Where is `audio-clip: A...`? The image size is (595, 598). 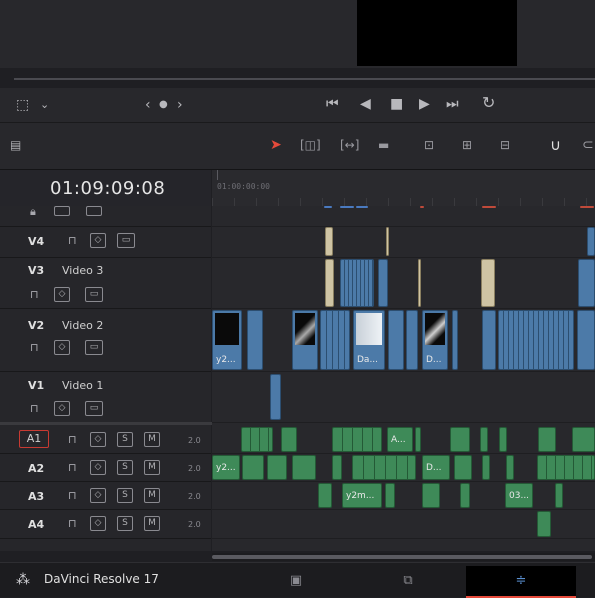
audio-clip: A... is located at coordinates (400, 439).